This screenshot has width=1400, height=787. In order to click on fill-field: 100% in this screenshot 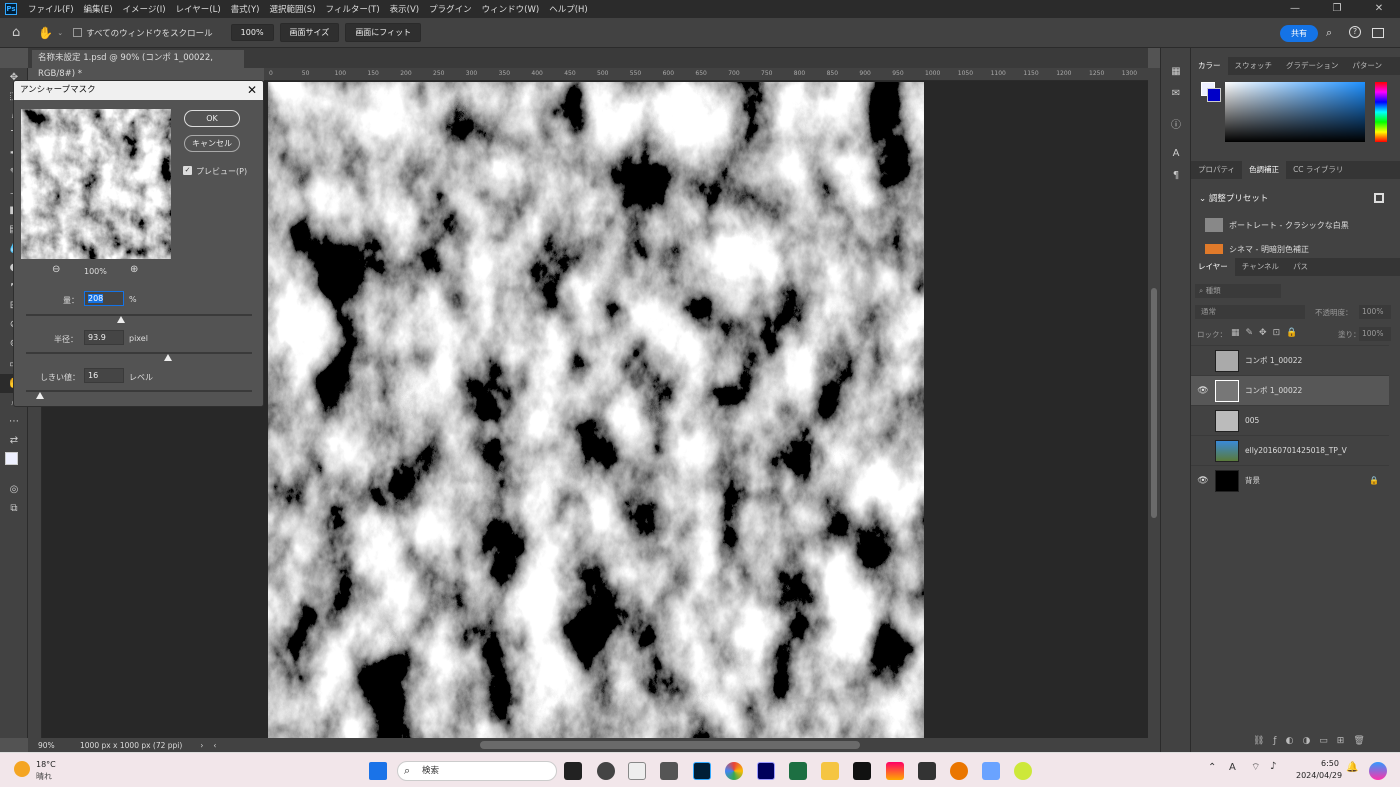, I will do `click(1375, 334)`.